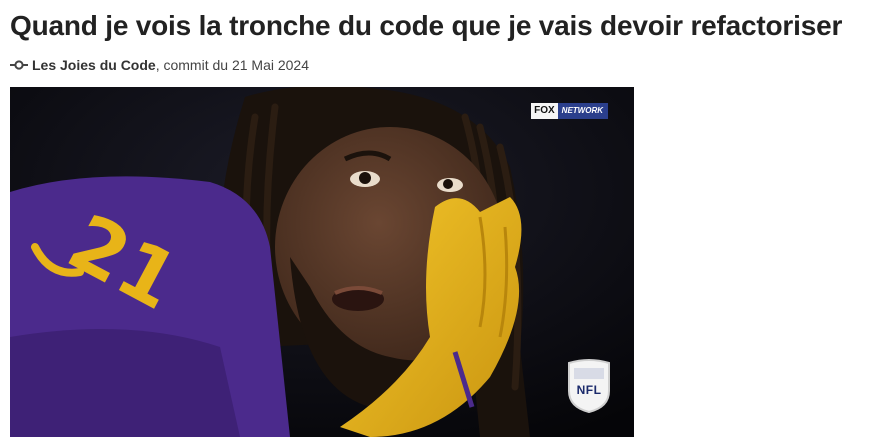 The image size is (875, 447). What do you see at coordinates (19, 65) in the screenshot?
I see `commit-icon` at bounding box center [19, 65].